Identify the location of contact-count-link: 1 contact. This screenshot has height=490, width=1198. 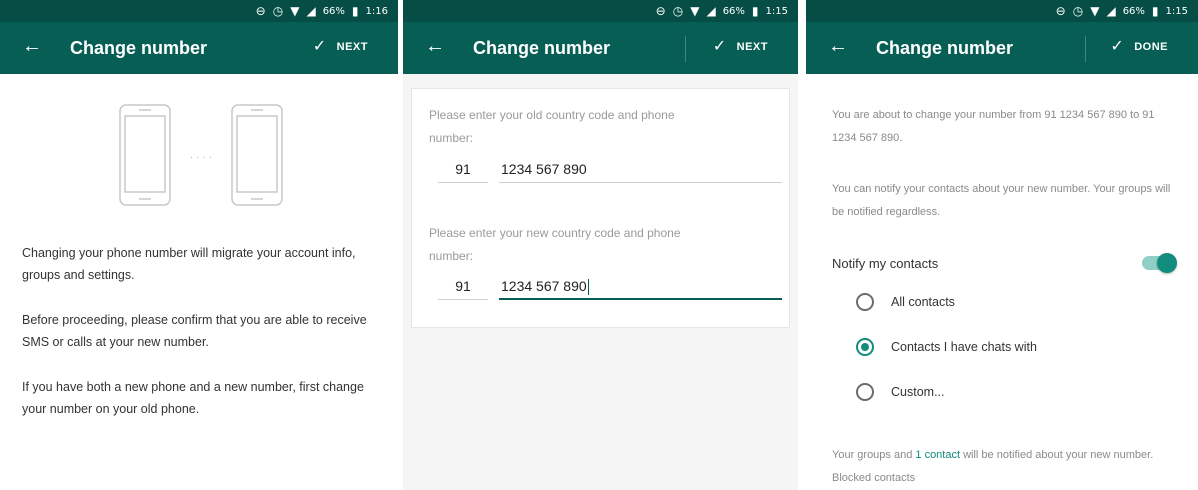
(937, 455).